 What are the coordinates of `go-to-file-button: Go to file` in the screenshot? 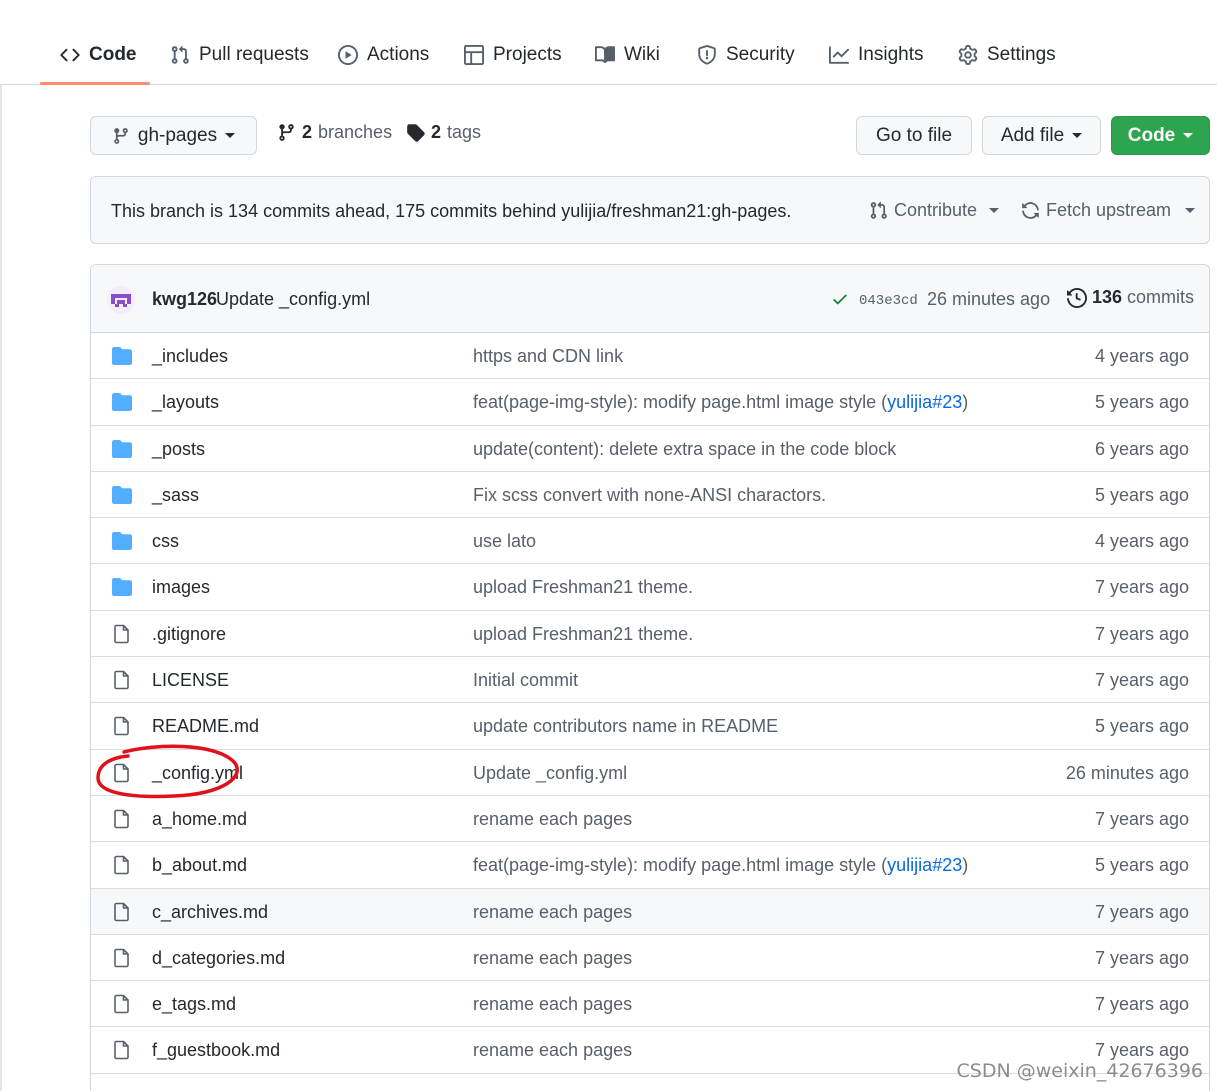 It's located at (914, 135).